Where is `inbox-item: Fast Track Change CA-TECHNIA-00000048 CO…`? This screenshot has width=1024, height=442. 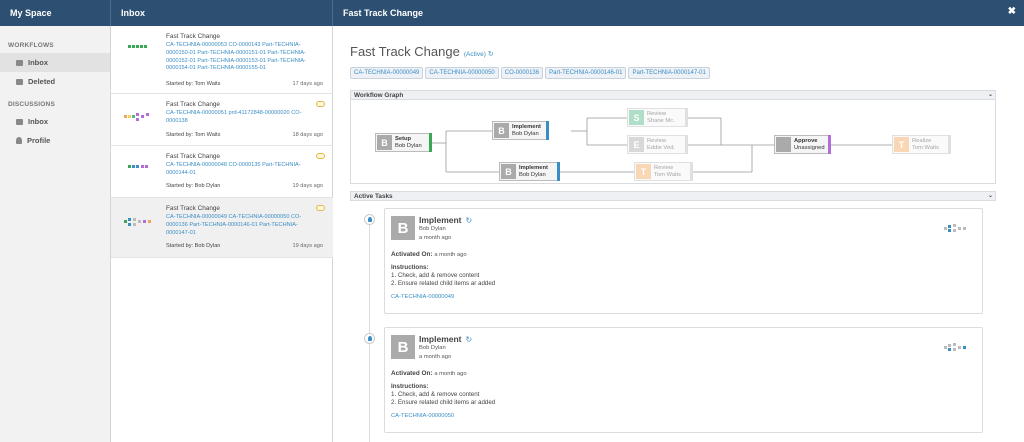
inbox-item: Fast Track Change CA-TECHNIA-00000048 CO… is located at coordinates (222, 172).